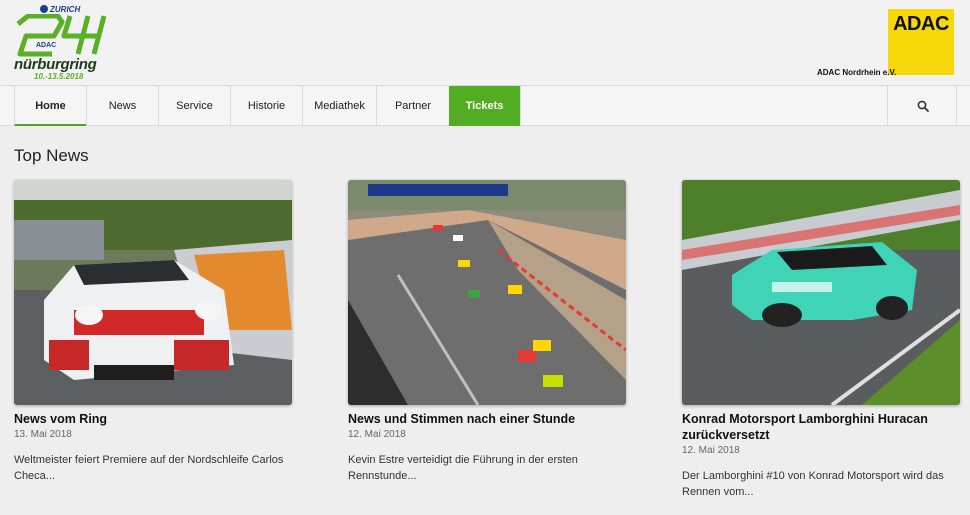 The width and height of the screenshot is (970, 515). What do you see at coordinates (487, 419) in the screenshot?
I see `news-title: News und Stimmen nach einer Stunde` at bounding box center [487, 419].